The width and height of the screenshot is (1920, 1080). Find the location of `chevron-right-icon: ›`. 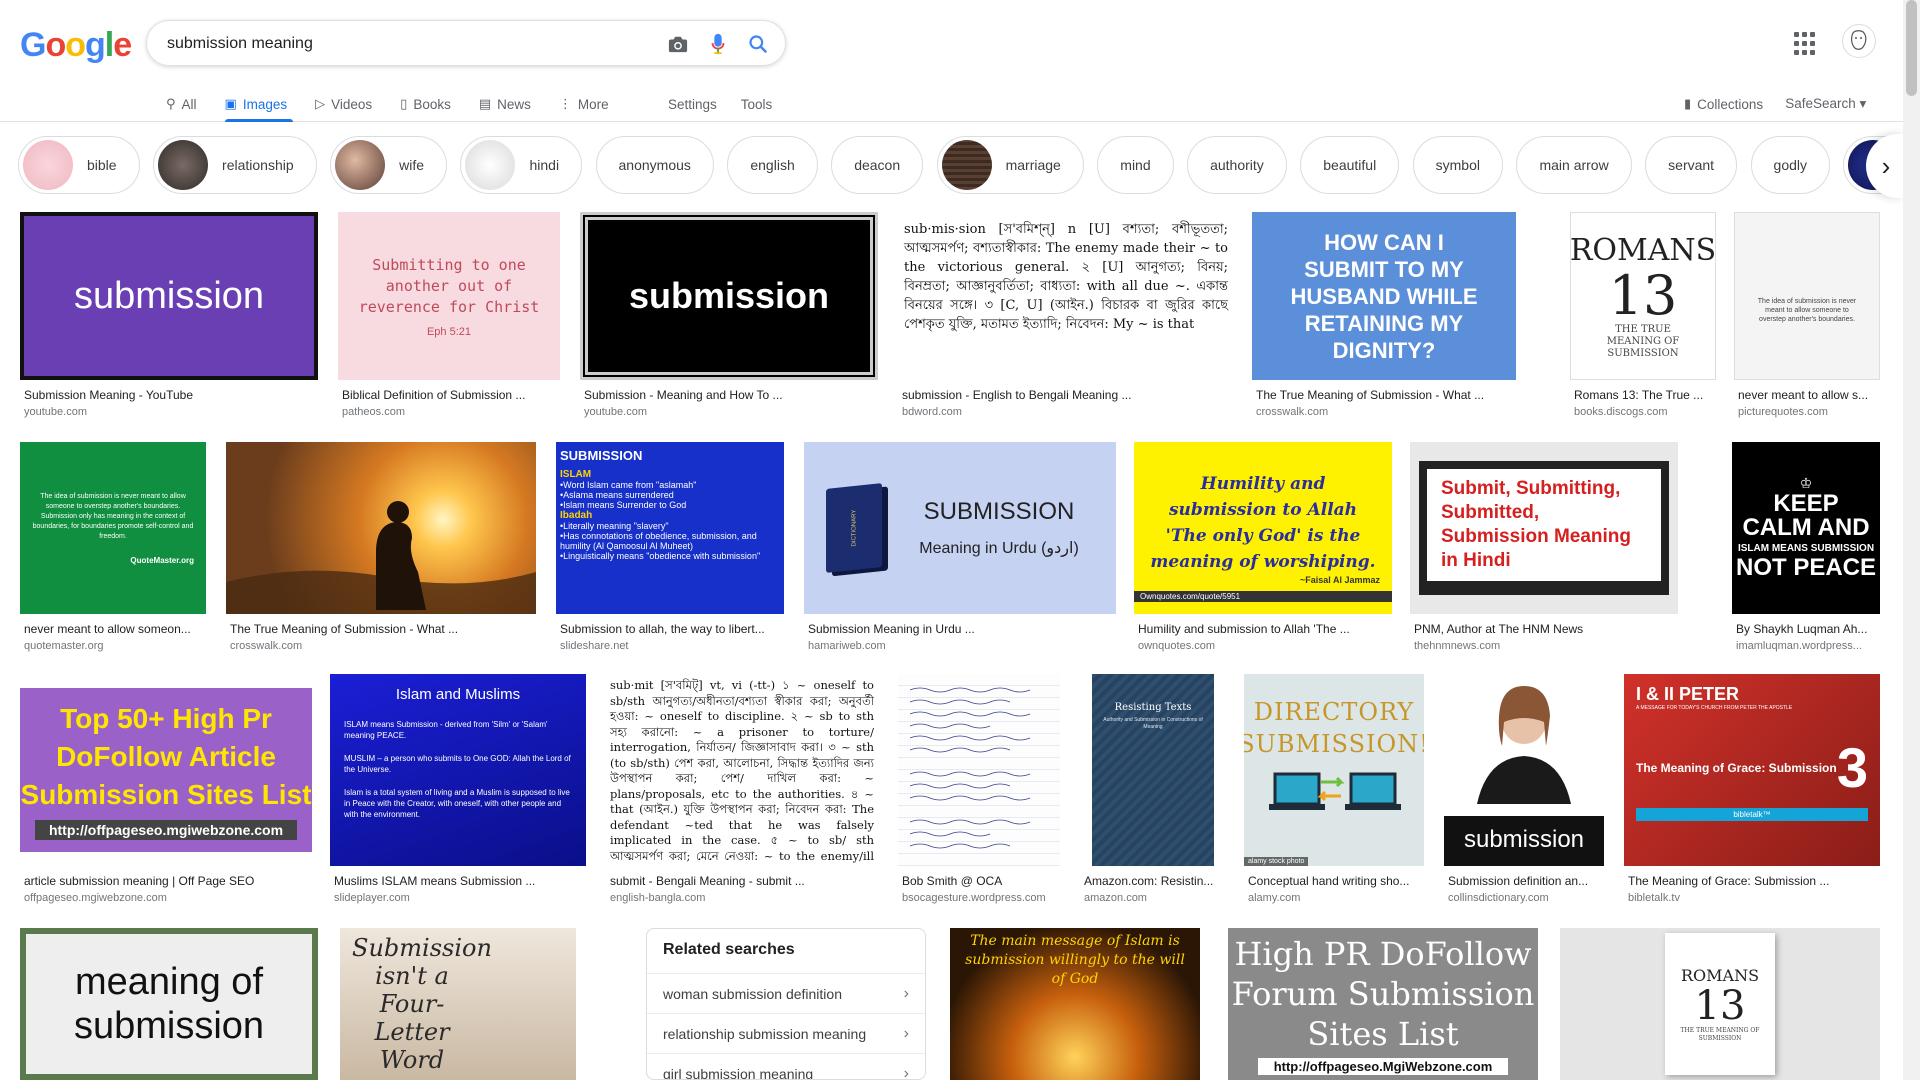

chevron-right-icon: › is located at coordinates (906, 1033).